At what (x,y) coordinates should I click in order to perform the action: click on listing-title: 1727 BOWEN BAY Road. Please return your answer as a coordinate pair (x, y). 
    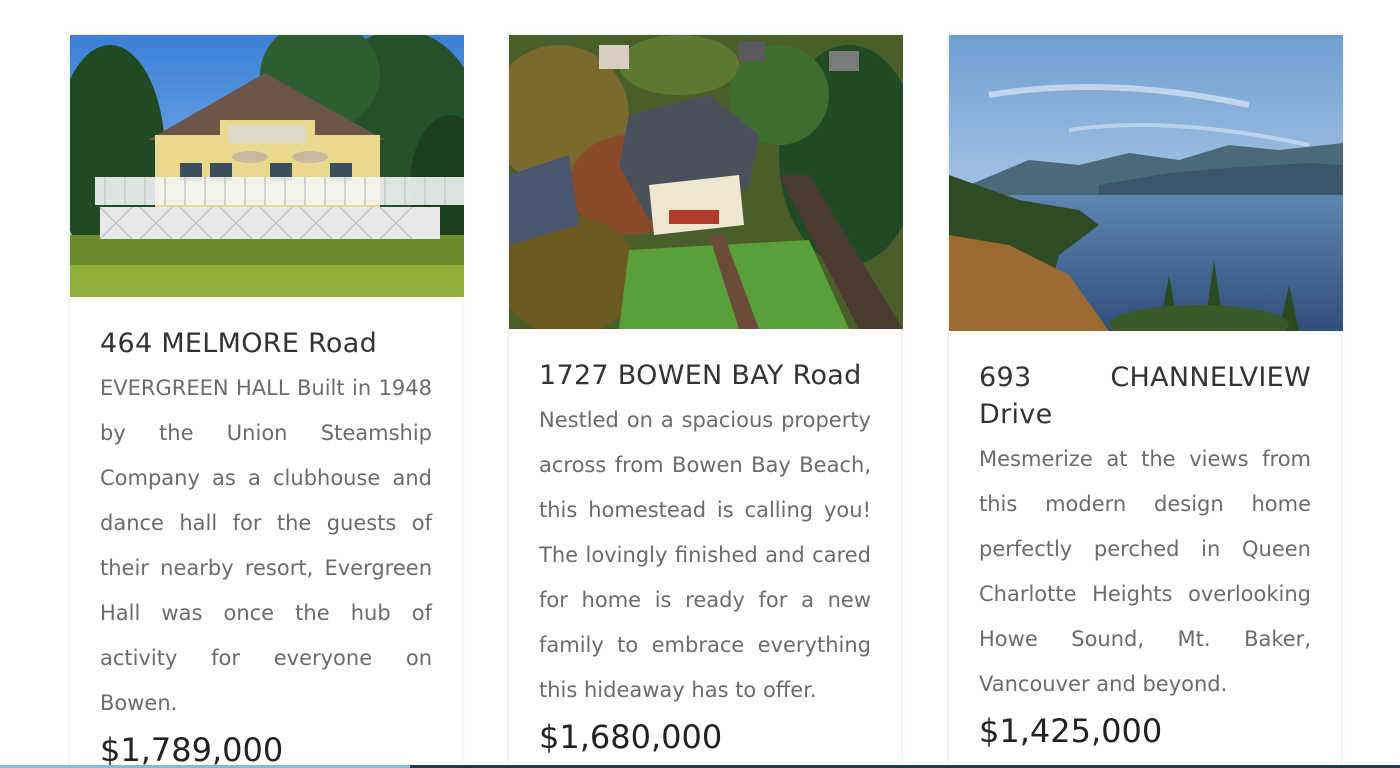
    Looking at the image, I should click on (705, 375).